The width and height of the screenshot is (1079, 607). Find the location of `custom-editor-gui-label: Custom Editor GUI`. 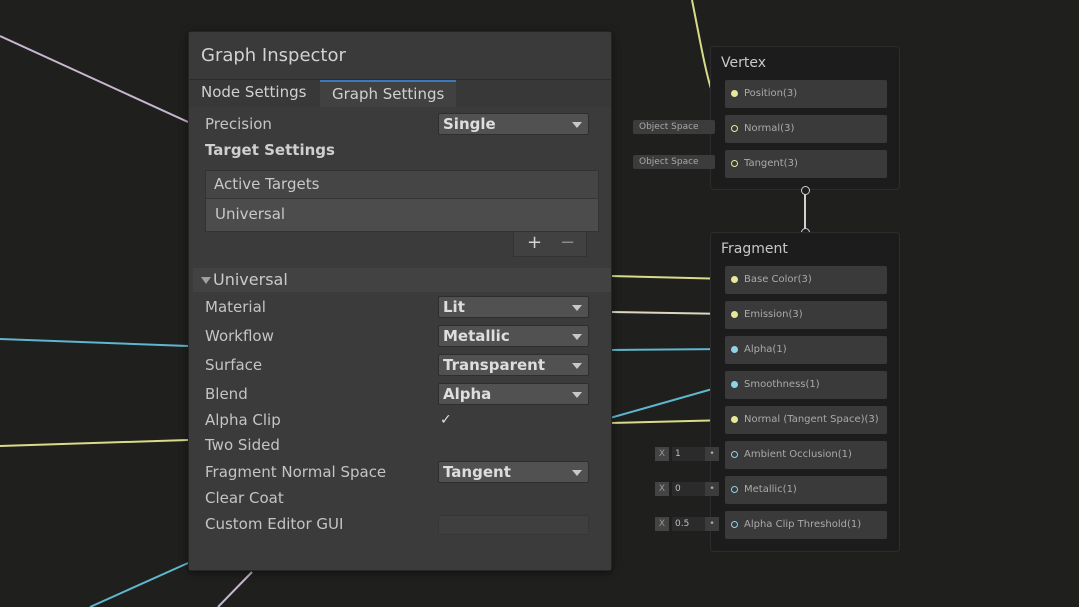

custom-editor-gui-label: Custom Editor GUI is located at coordinates (274, 524).